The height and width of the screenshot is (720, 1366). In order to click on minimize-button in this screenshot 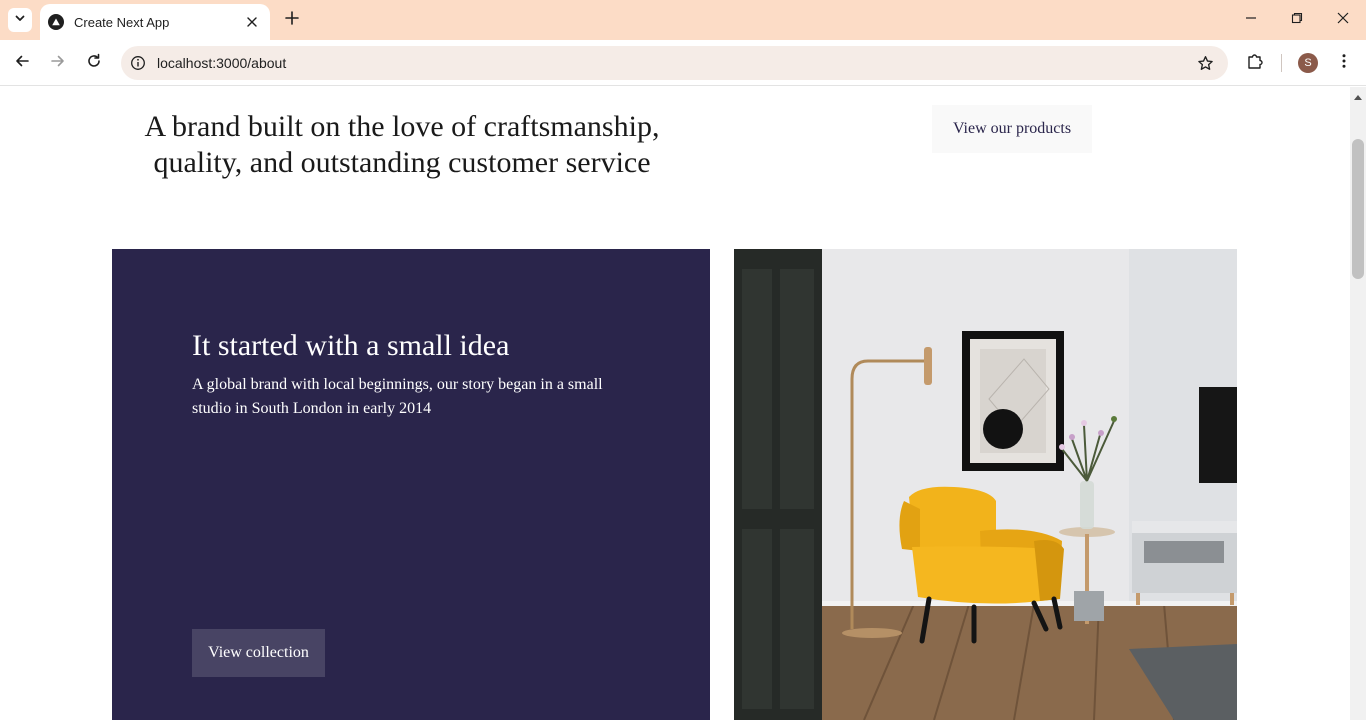, I will do `click(1251, 20)`.